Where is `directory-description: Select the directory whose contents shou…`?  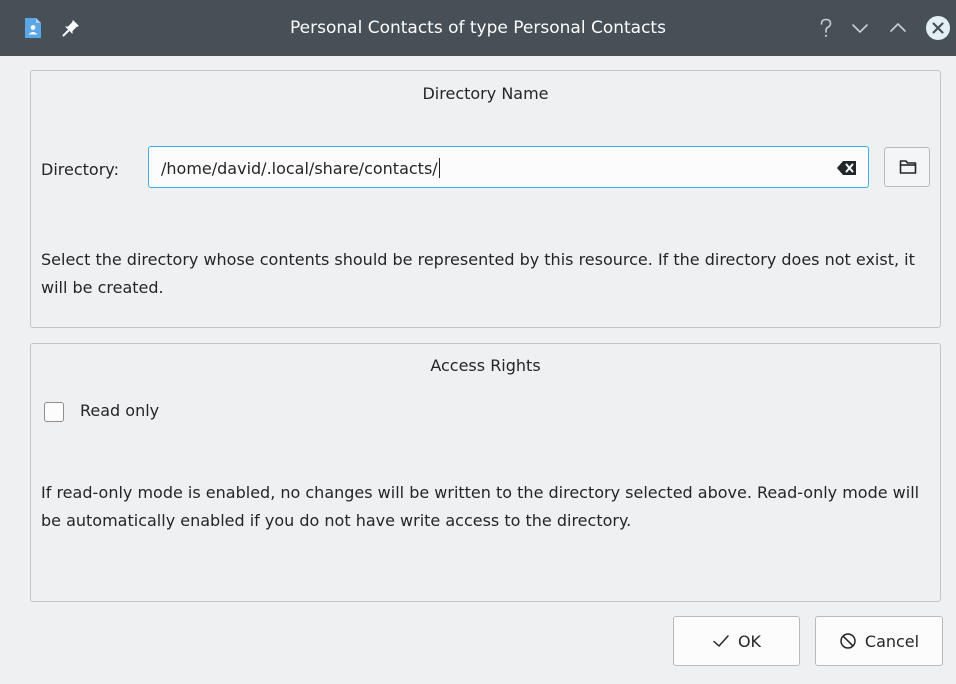
directory-description: Select the directory whose contents shou… is located at coordinates (478, 273).